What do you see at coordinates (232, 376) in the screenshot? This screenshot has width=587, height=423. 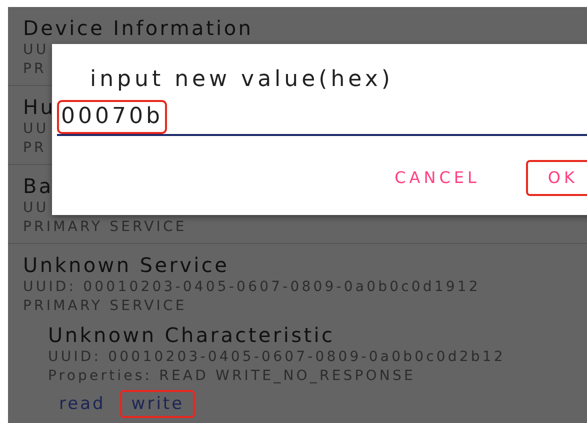 I see `characteristic-properties: Properties: READ WRITE_NO_RESPONSE` at bounding box center [232, 376].